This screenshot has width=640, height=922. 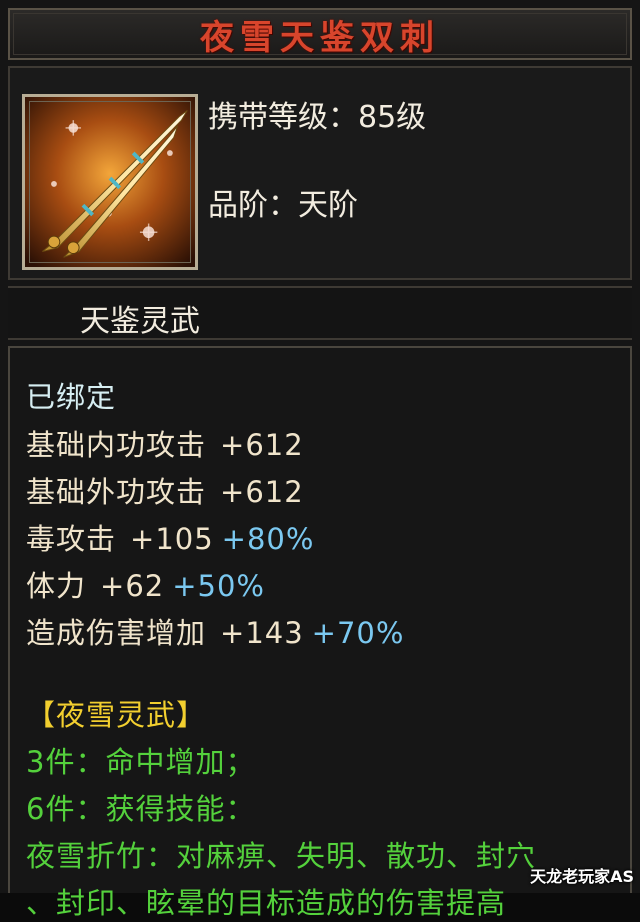 What do you see at coordinates (140, 321) in the screenshot?
I see `soul-name: 天鉴灵武` at bounding box center [140, 321].